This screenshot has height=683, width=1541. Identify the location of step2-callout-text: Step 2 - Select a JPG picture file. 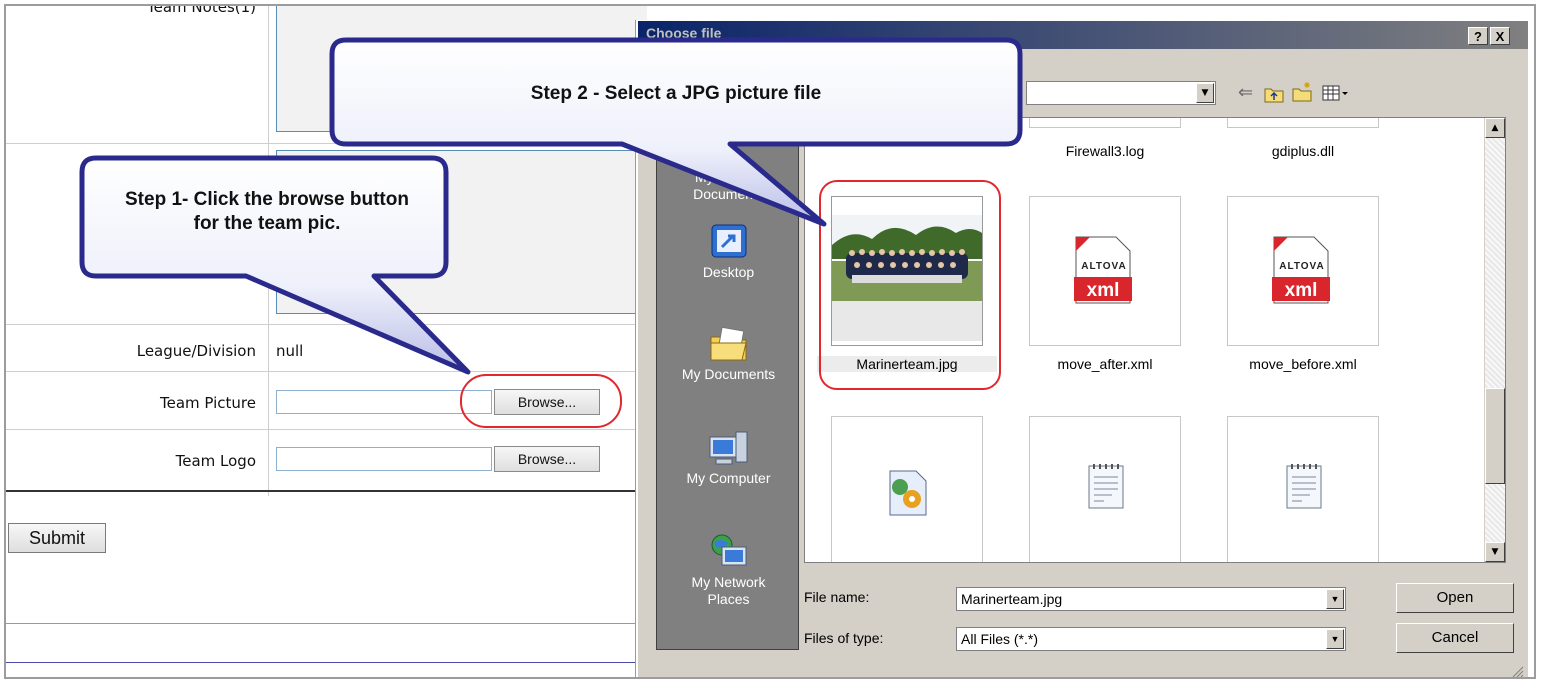
(676, 93).